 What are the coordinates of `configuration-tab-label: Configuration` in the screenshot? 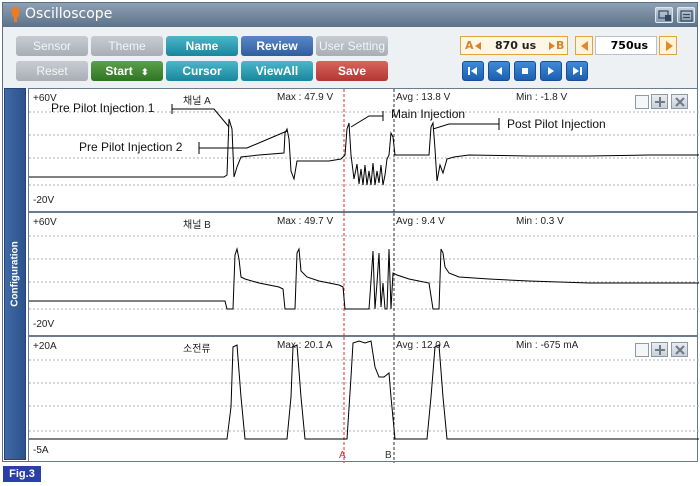 It's located at (15, 274).